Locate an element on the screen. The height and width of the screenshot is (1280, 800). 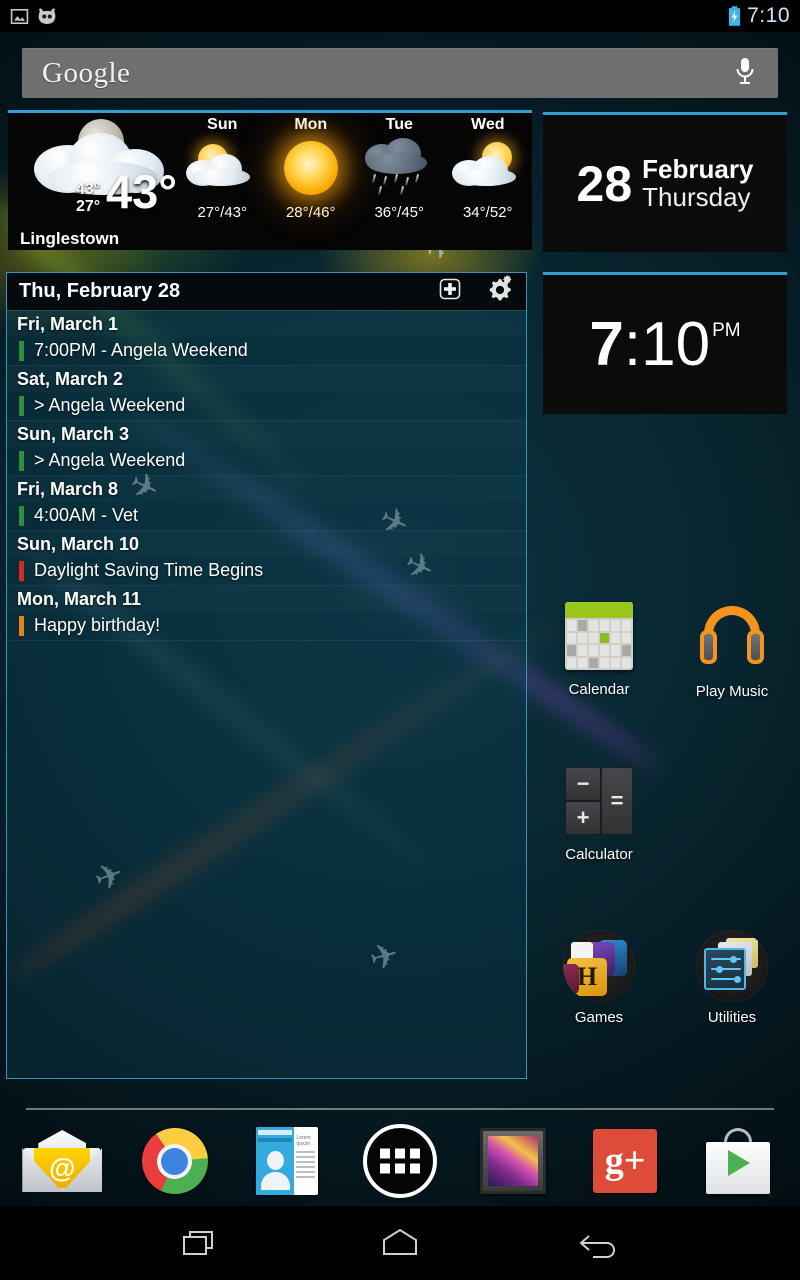
dock-gallery is located at coordinates (513, 1161).